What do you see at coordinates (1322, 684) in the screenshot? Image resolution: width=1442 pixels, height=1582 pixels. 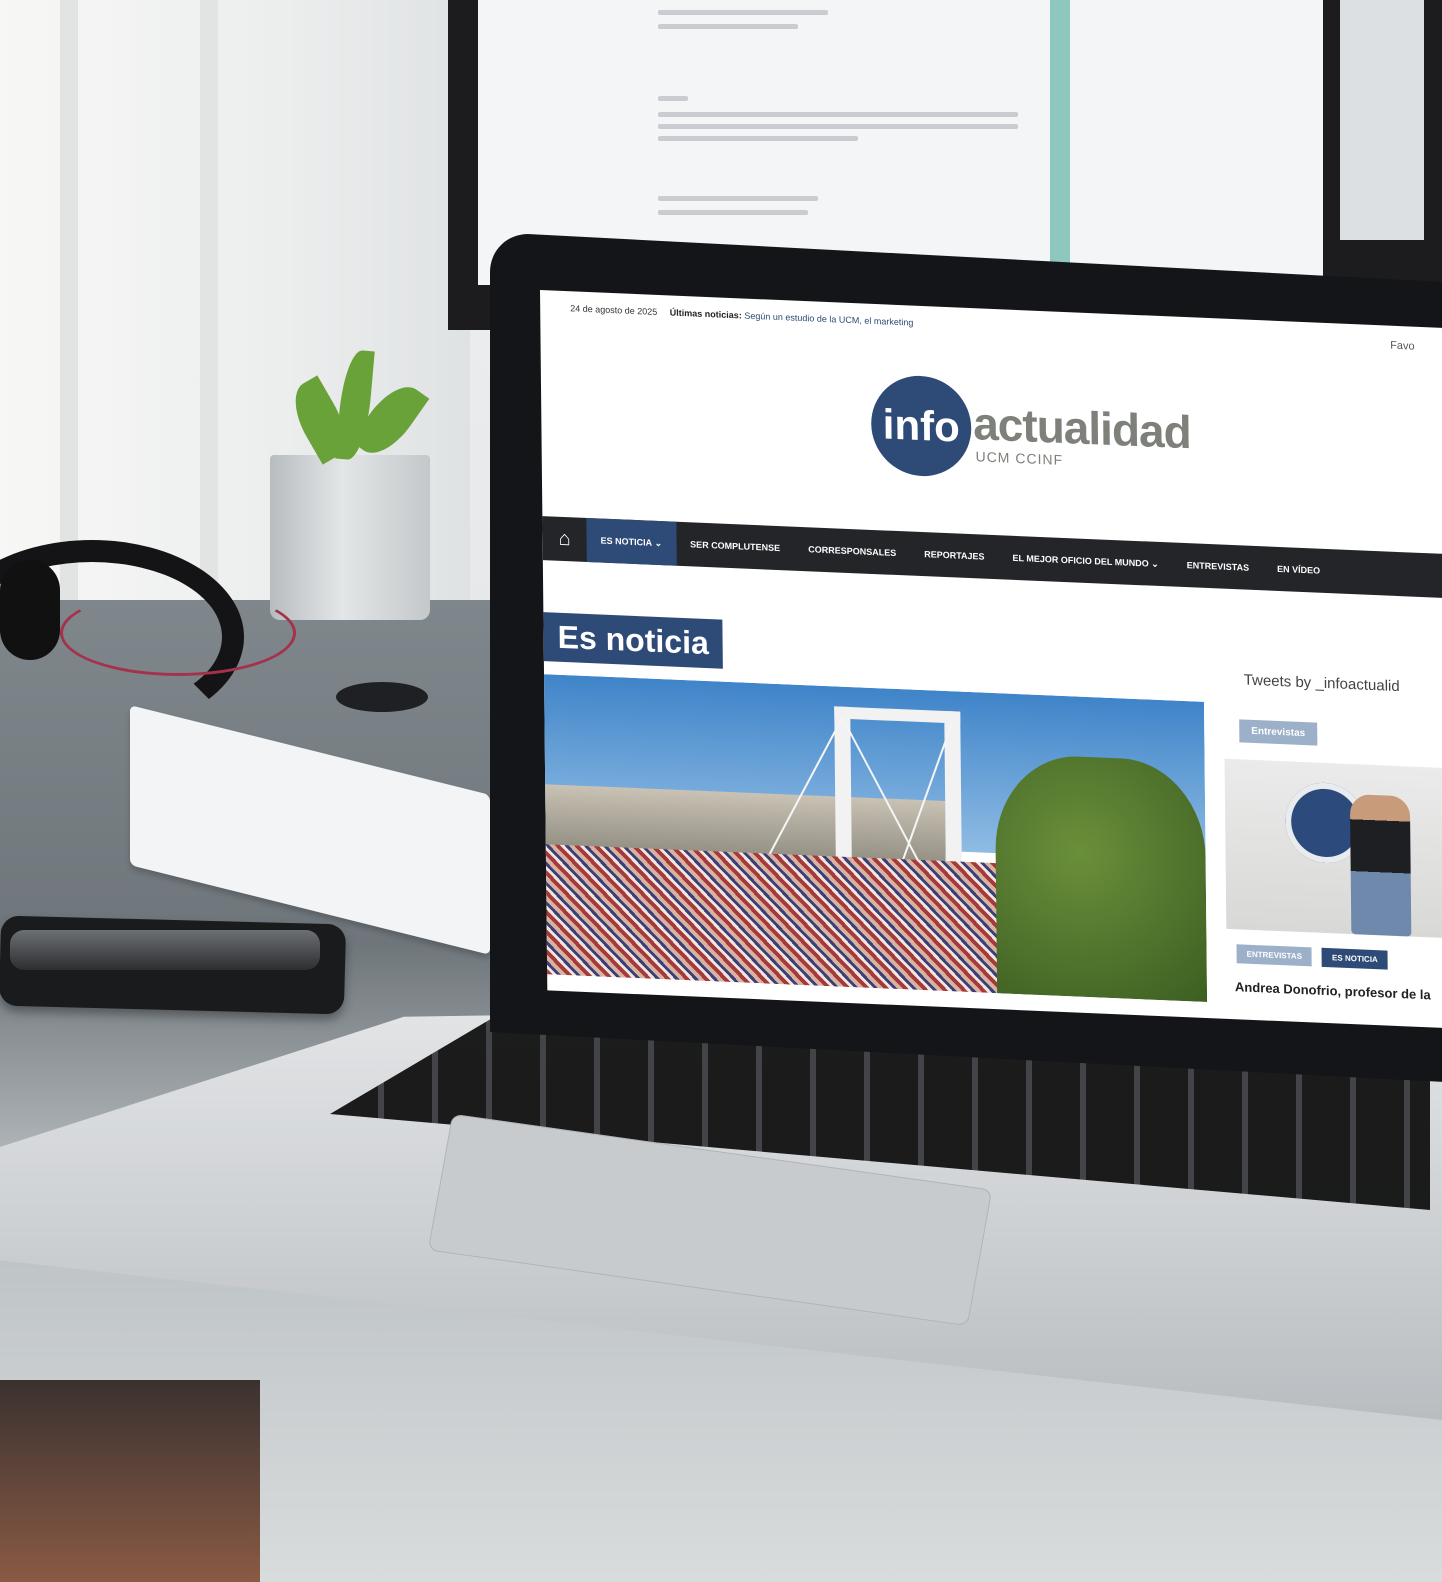 I see `tweets-widget-title: Tweets by _infoactualid` at bounding box center [1322, 684].